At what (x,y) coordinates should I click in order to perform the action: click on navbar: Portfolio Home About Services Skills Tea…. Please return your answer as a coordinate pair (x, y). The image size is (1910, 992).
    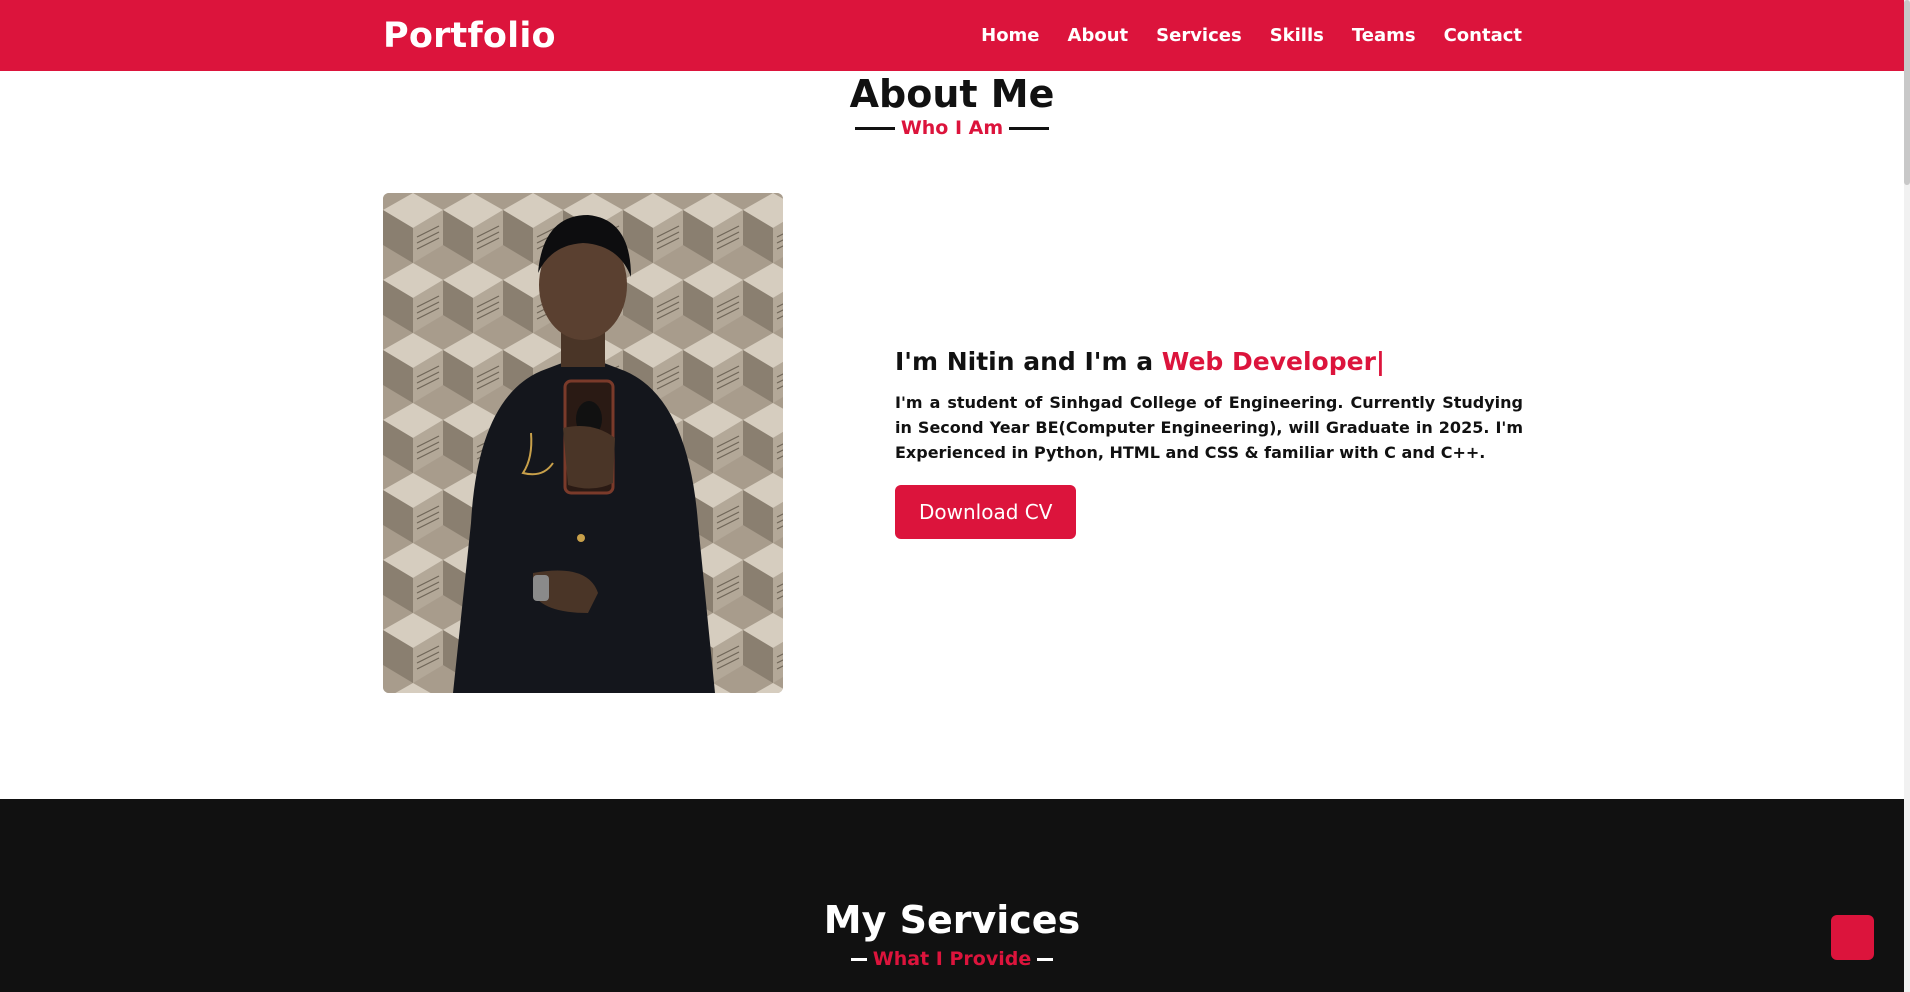
    Looking at the image, I should click on (952, 35).